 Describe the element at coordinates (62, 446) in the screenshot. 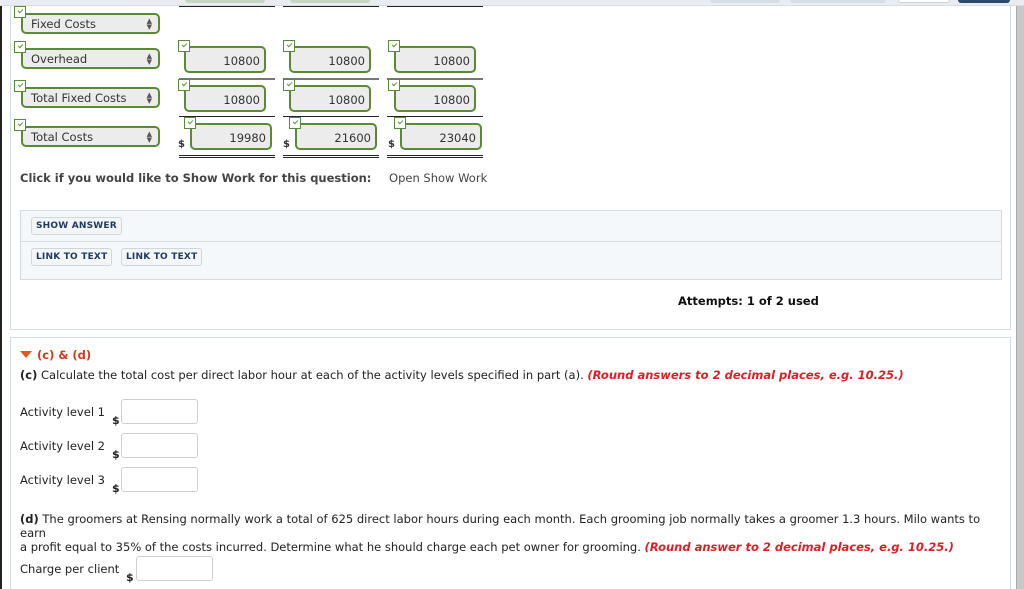

I see `input-label: Activity level 2` at that location.